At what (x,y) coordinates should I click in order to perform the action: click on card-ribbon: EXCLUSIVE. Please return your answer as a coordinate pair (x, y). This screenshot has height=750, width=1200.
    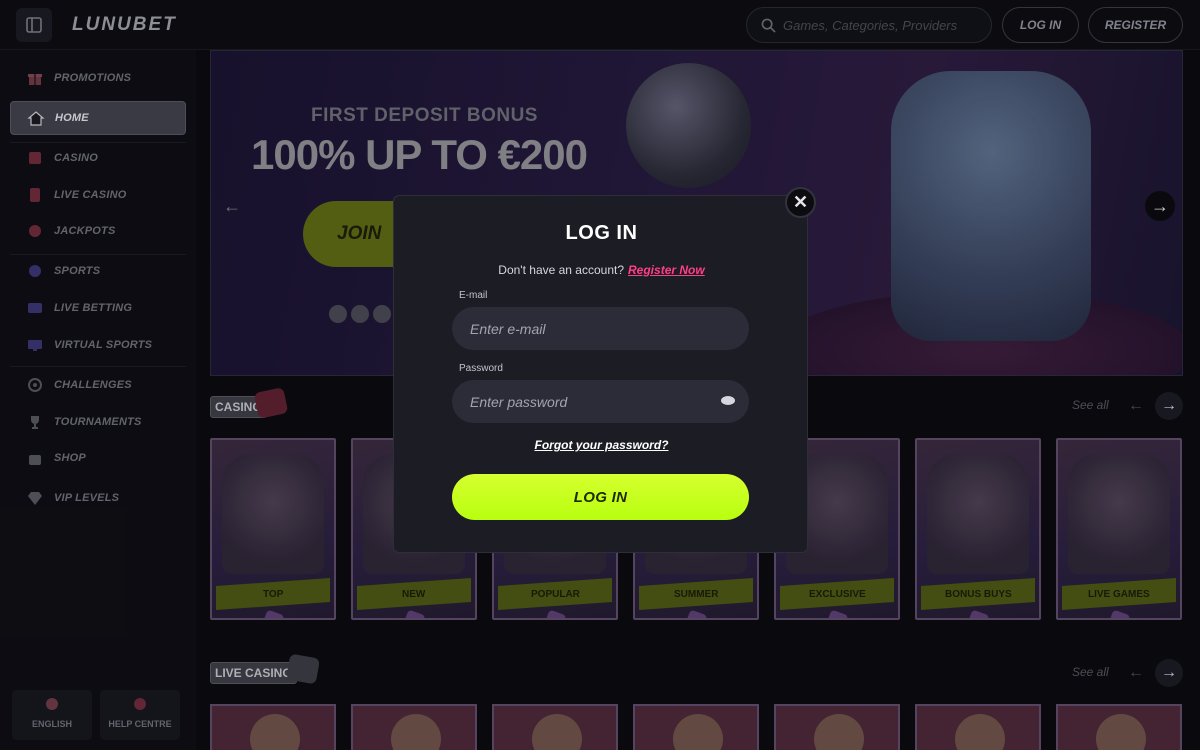
    Looking at the image, I should click on (837, 594).